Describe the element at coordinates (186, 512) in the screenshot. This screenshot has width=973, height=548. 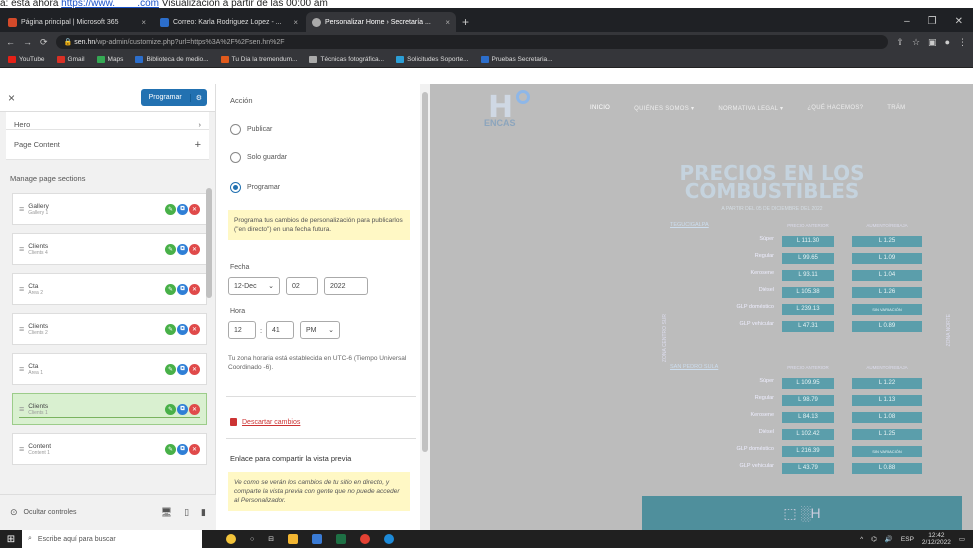
I see `tablet-preview-icon: ▯` at that location.